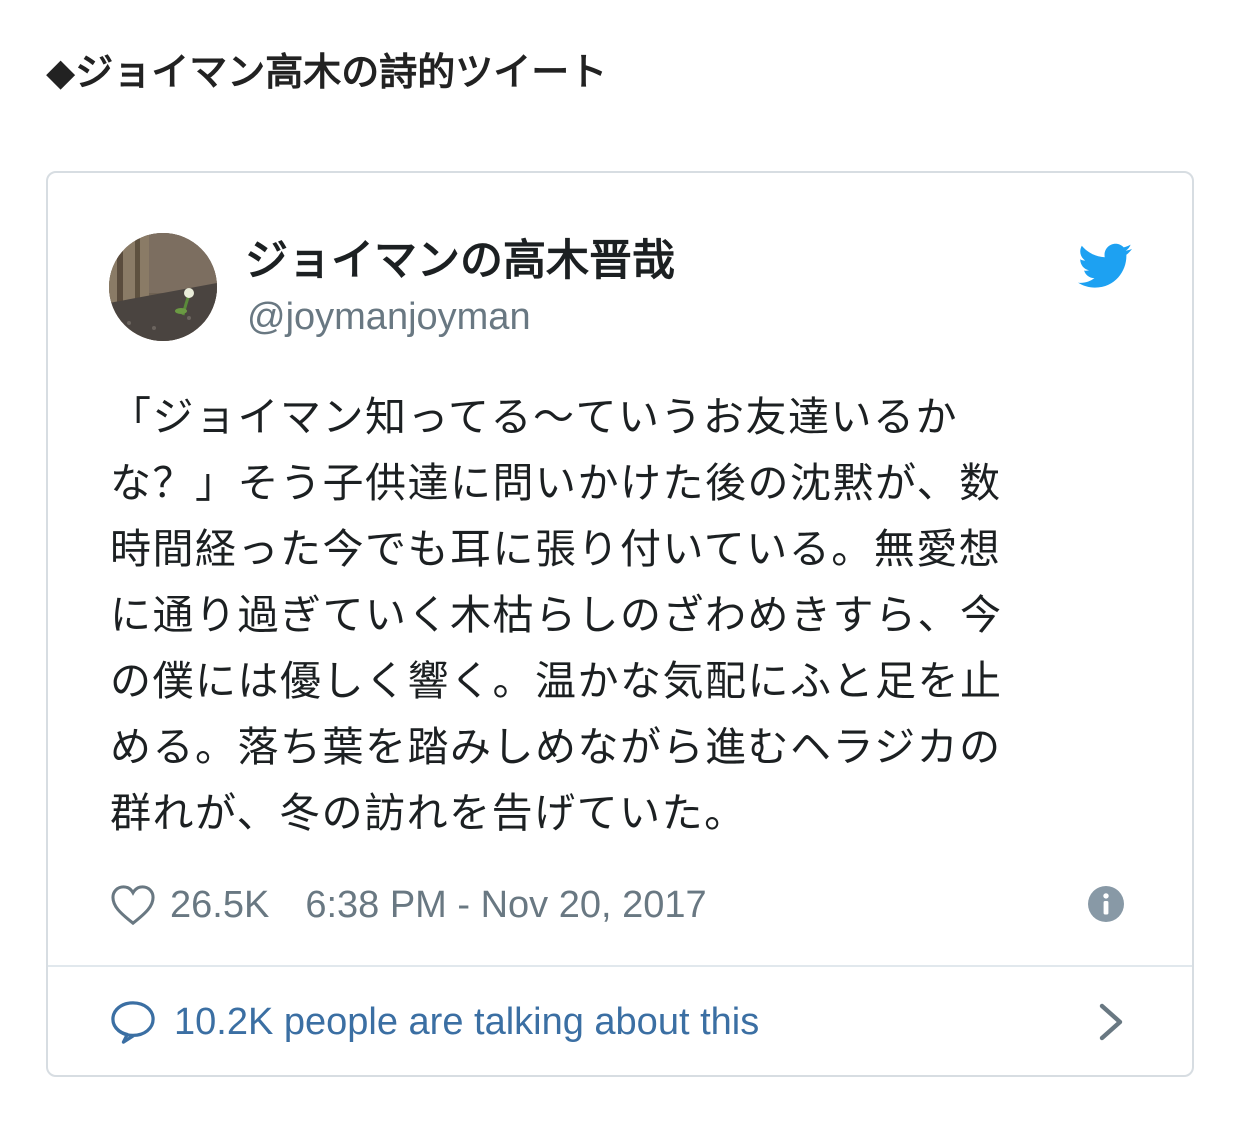 Image resolution: width=1242 pixels, height=1123 pixels. What do you see at coordinates (460, 261) in the screenshot?
I see `display-name: ジョイマンの高木晋哉` at bounding box center [460, 261].